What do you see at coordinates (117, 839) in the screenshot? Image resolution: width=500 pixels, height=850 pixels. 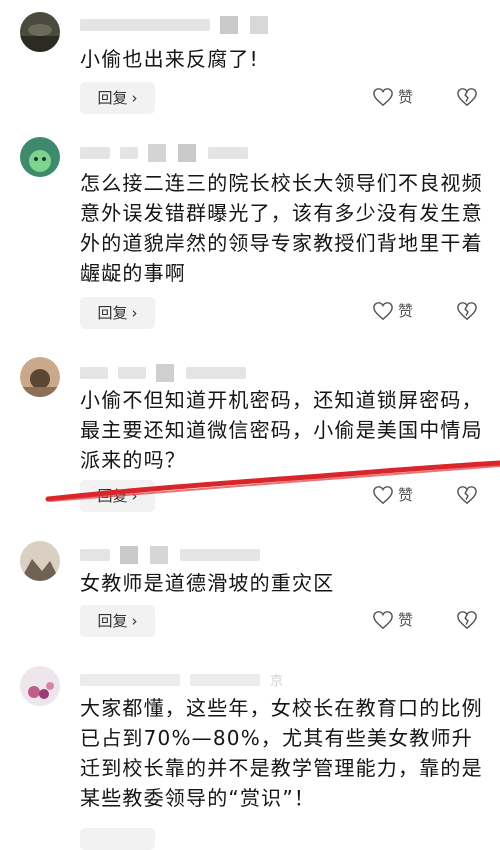 I see `reply-button` at bounding box center [117, 839].